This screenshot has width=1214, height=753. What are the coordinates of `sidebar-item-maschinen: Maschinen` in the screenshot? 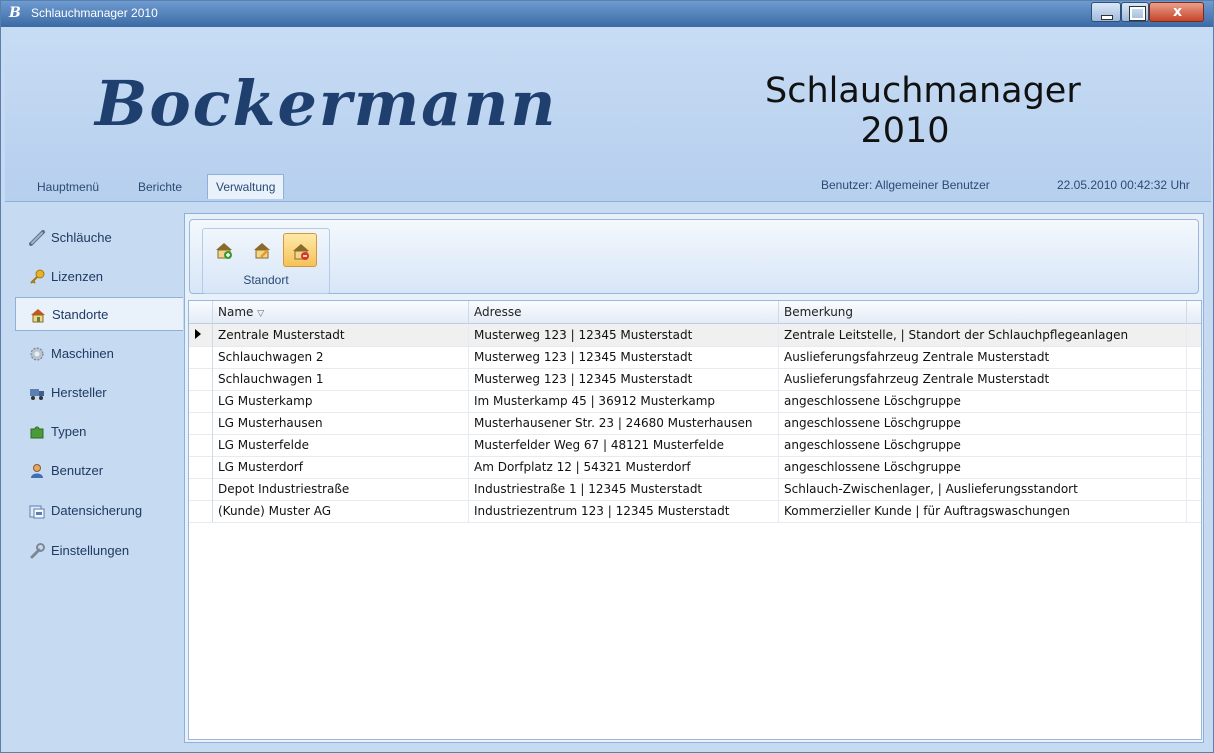 It's located at (99, 354).